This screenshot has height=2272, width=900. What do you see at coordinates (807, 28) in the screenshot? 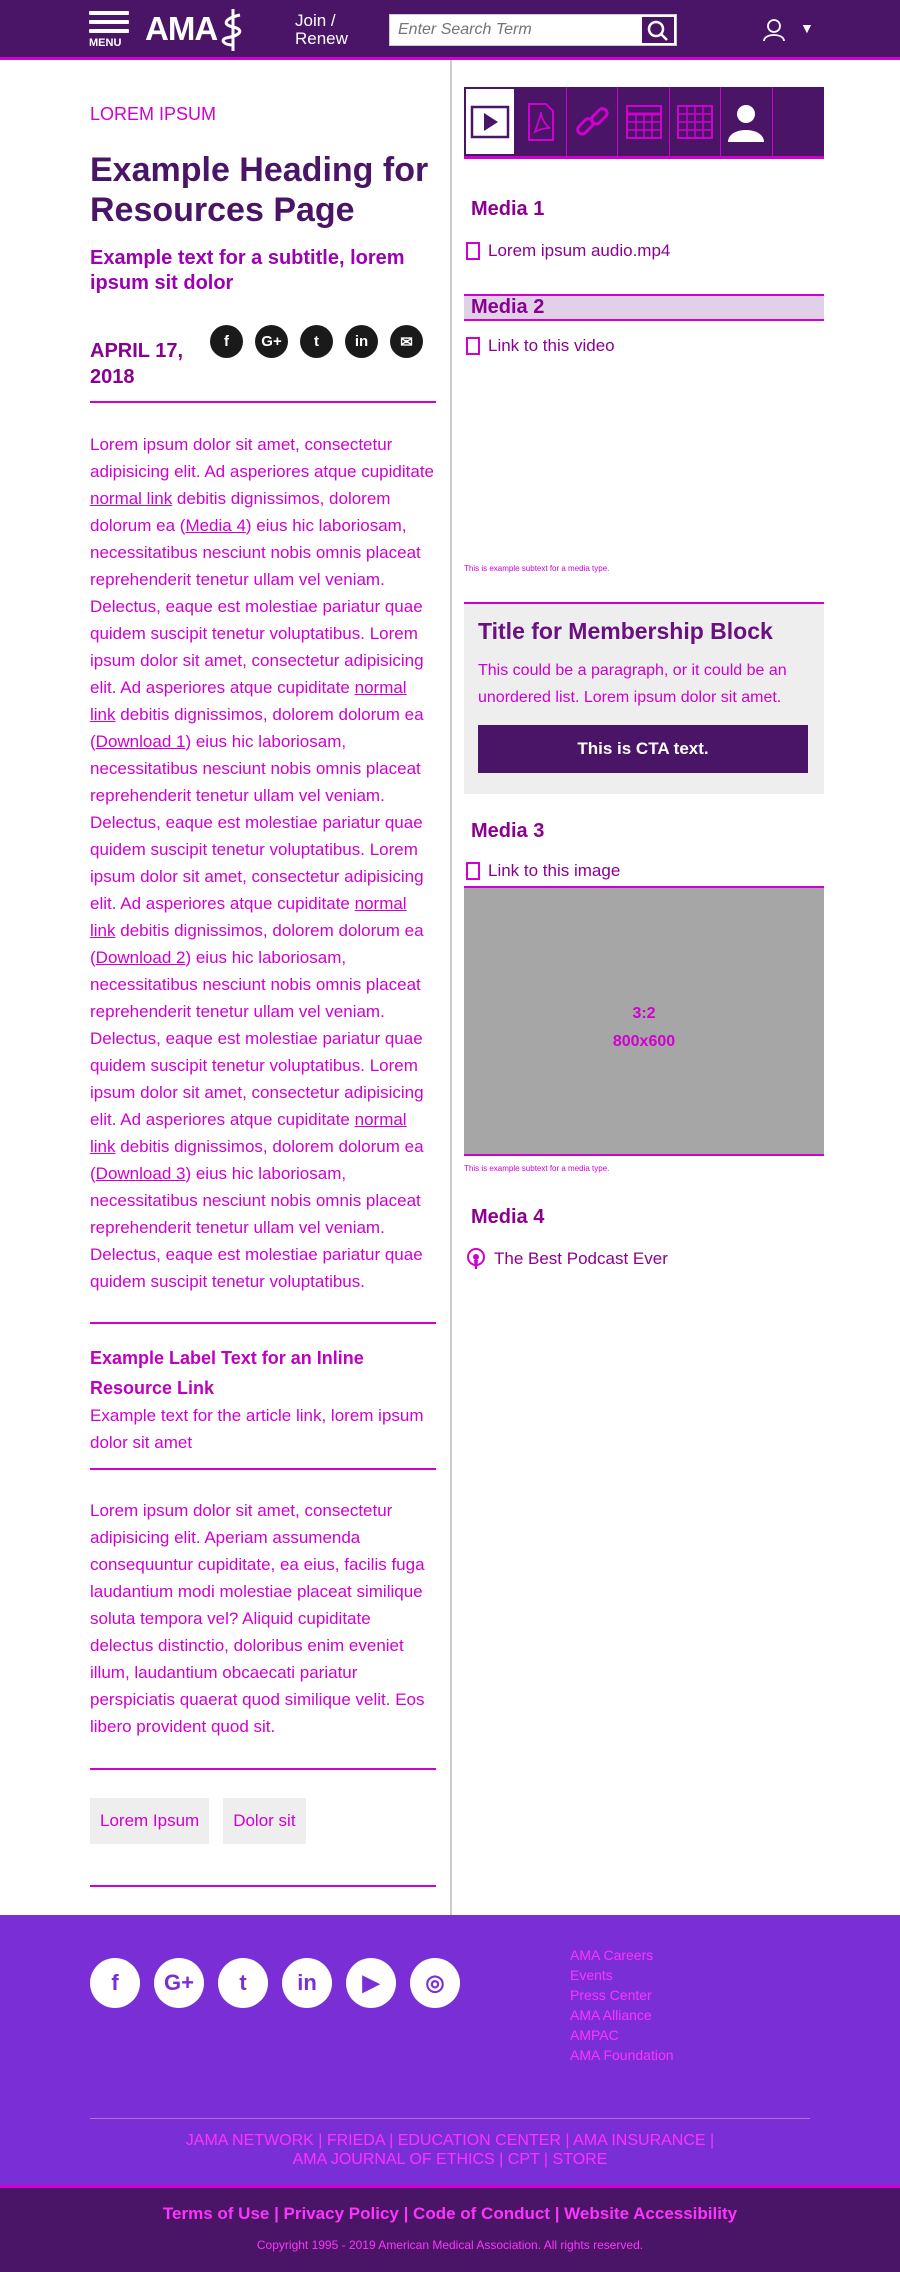
I see `account-dropdown-icon: ▼` at bounding box center [807, 28].